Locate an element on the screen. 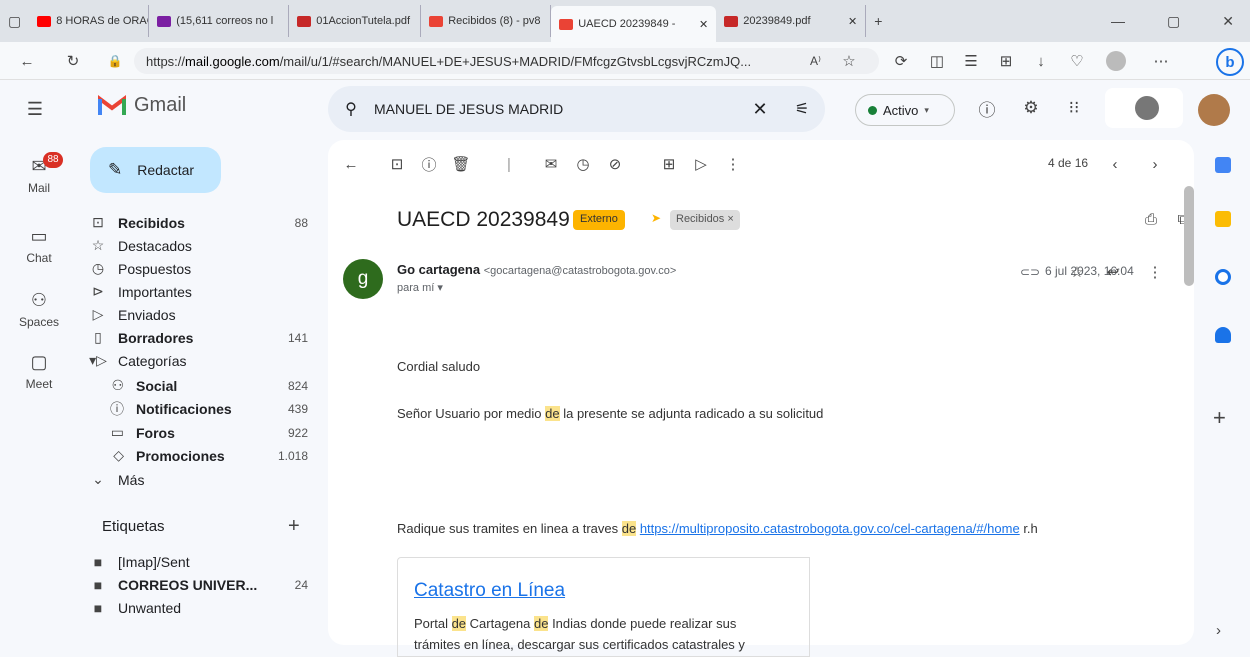  label-item: ■ Unwanted is located at coordinates (198, 607).